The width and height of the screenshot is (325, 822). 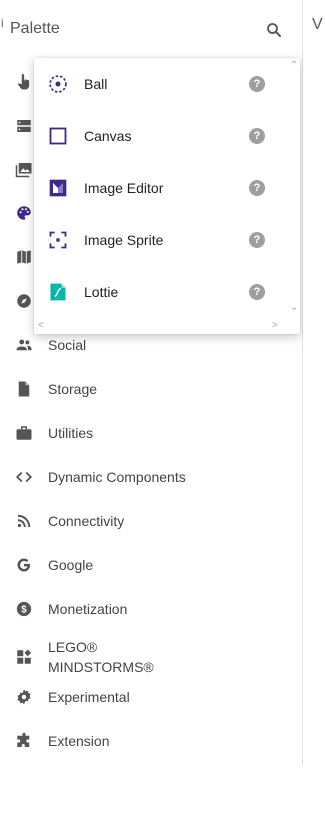 I want to click on search-icon, so click(x=274, y=30).